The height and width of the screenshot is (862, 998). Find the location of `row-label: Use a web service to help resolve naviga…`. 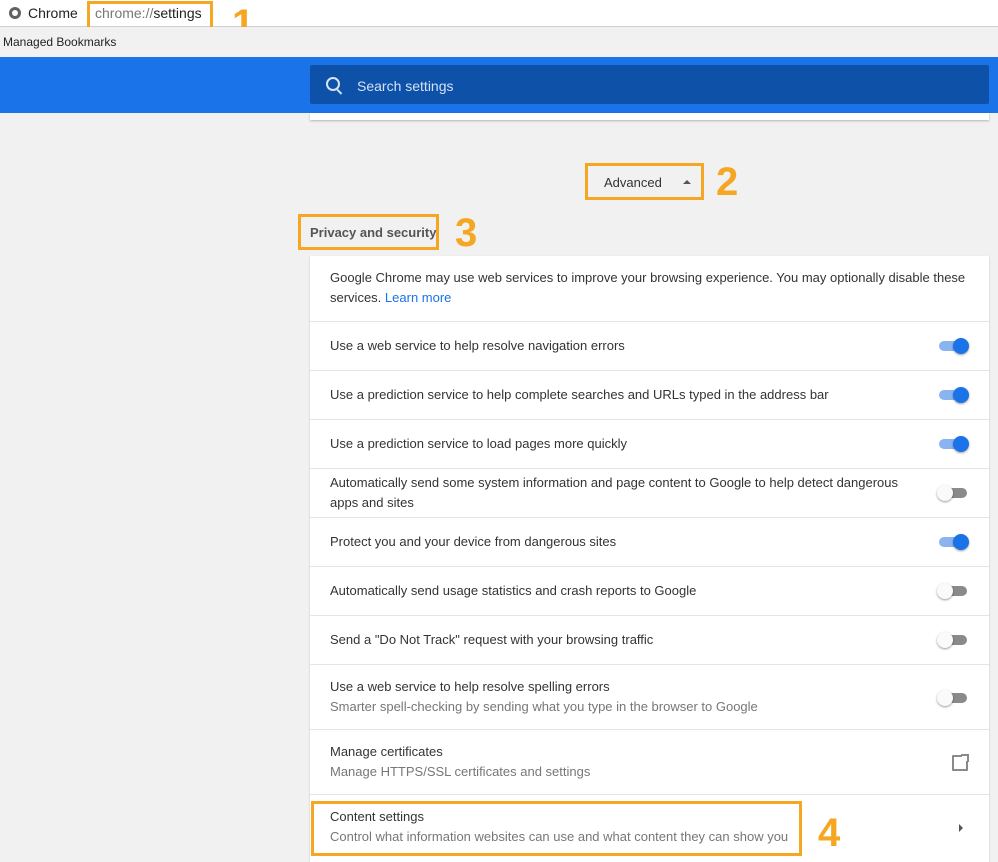

row-label: Use a web service to help resolve naviga… is located at coordinates (477, 345).